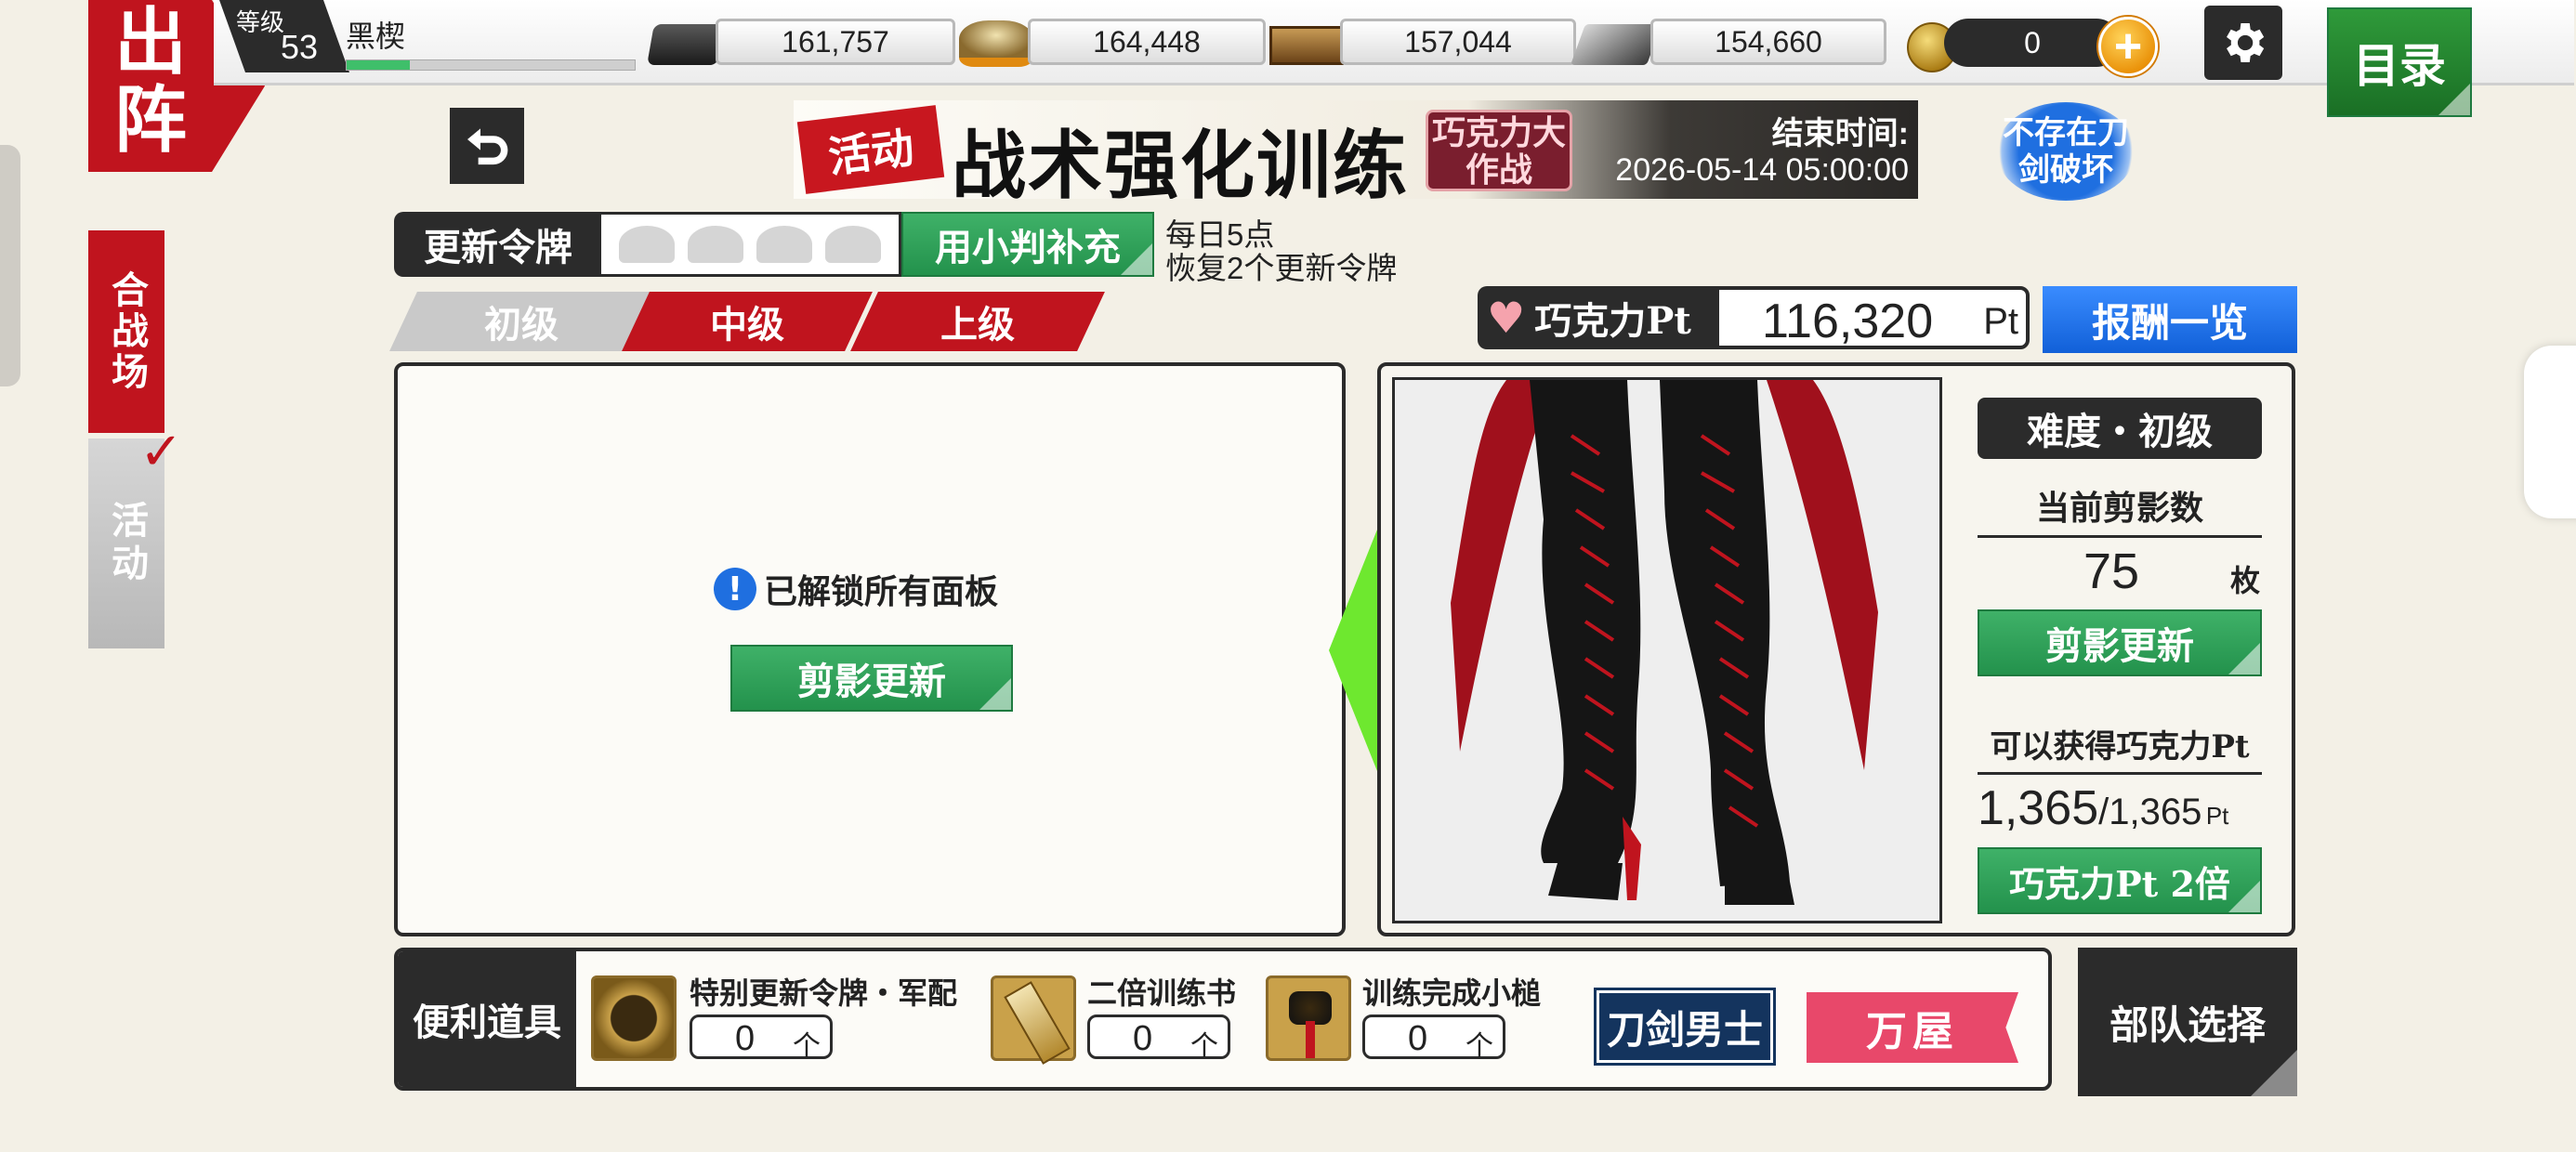 The height and width of the screenshot is (1152, 2576). Describe the element at coordinates (2217, 816) in the screenshot. I see `obtainable-pt-unit: Pt` at that location.